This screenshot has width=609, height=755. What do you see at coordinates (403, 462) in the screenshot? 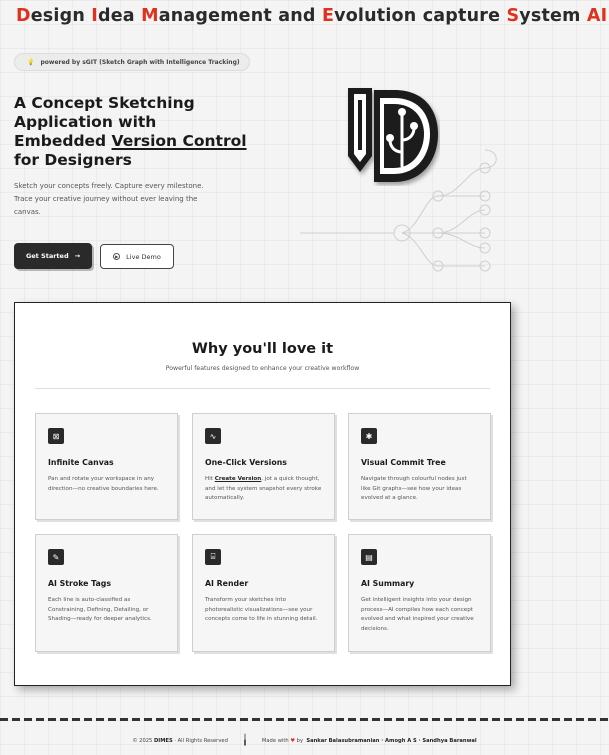
I see `feature-title: Visual Commit Tree` at bounding box center [403, 462].